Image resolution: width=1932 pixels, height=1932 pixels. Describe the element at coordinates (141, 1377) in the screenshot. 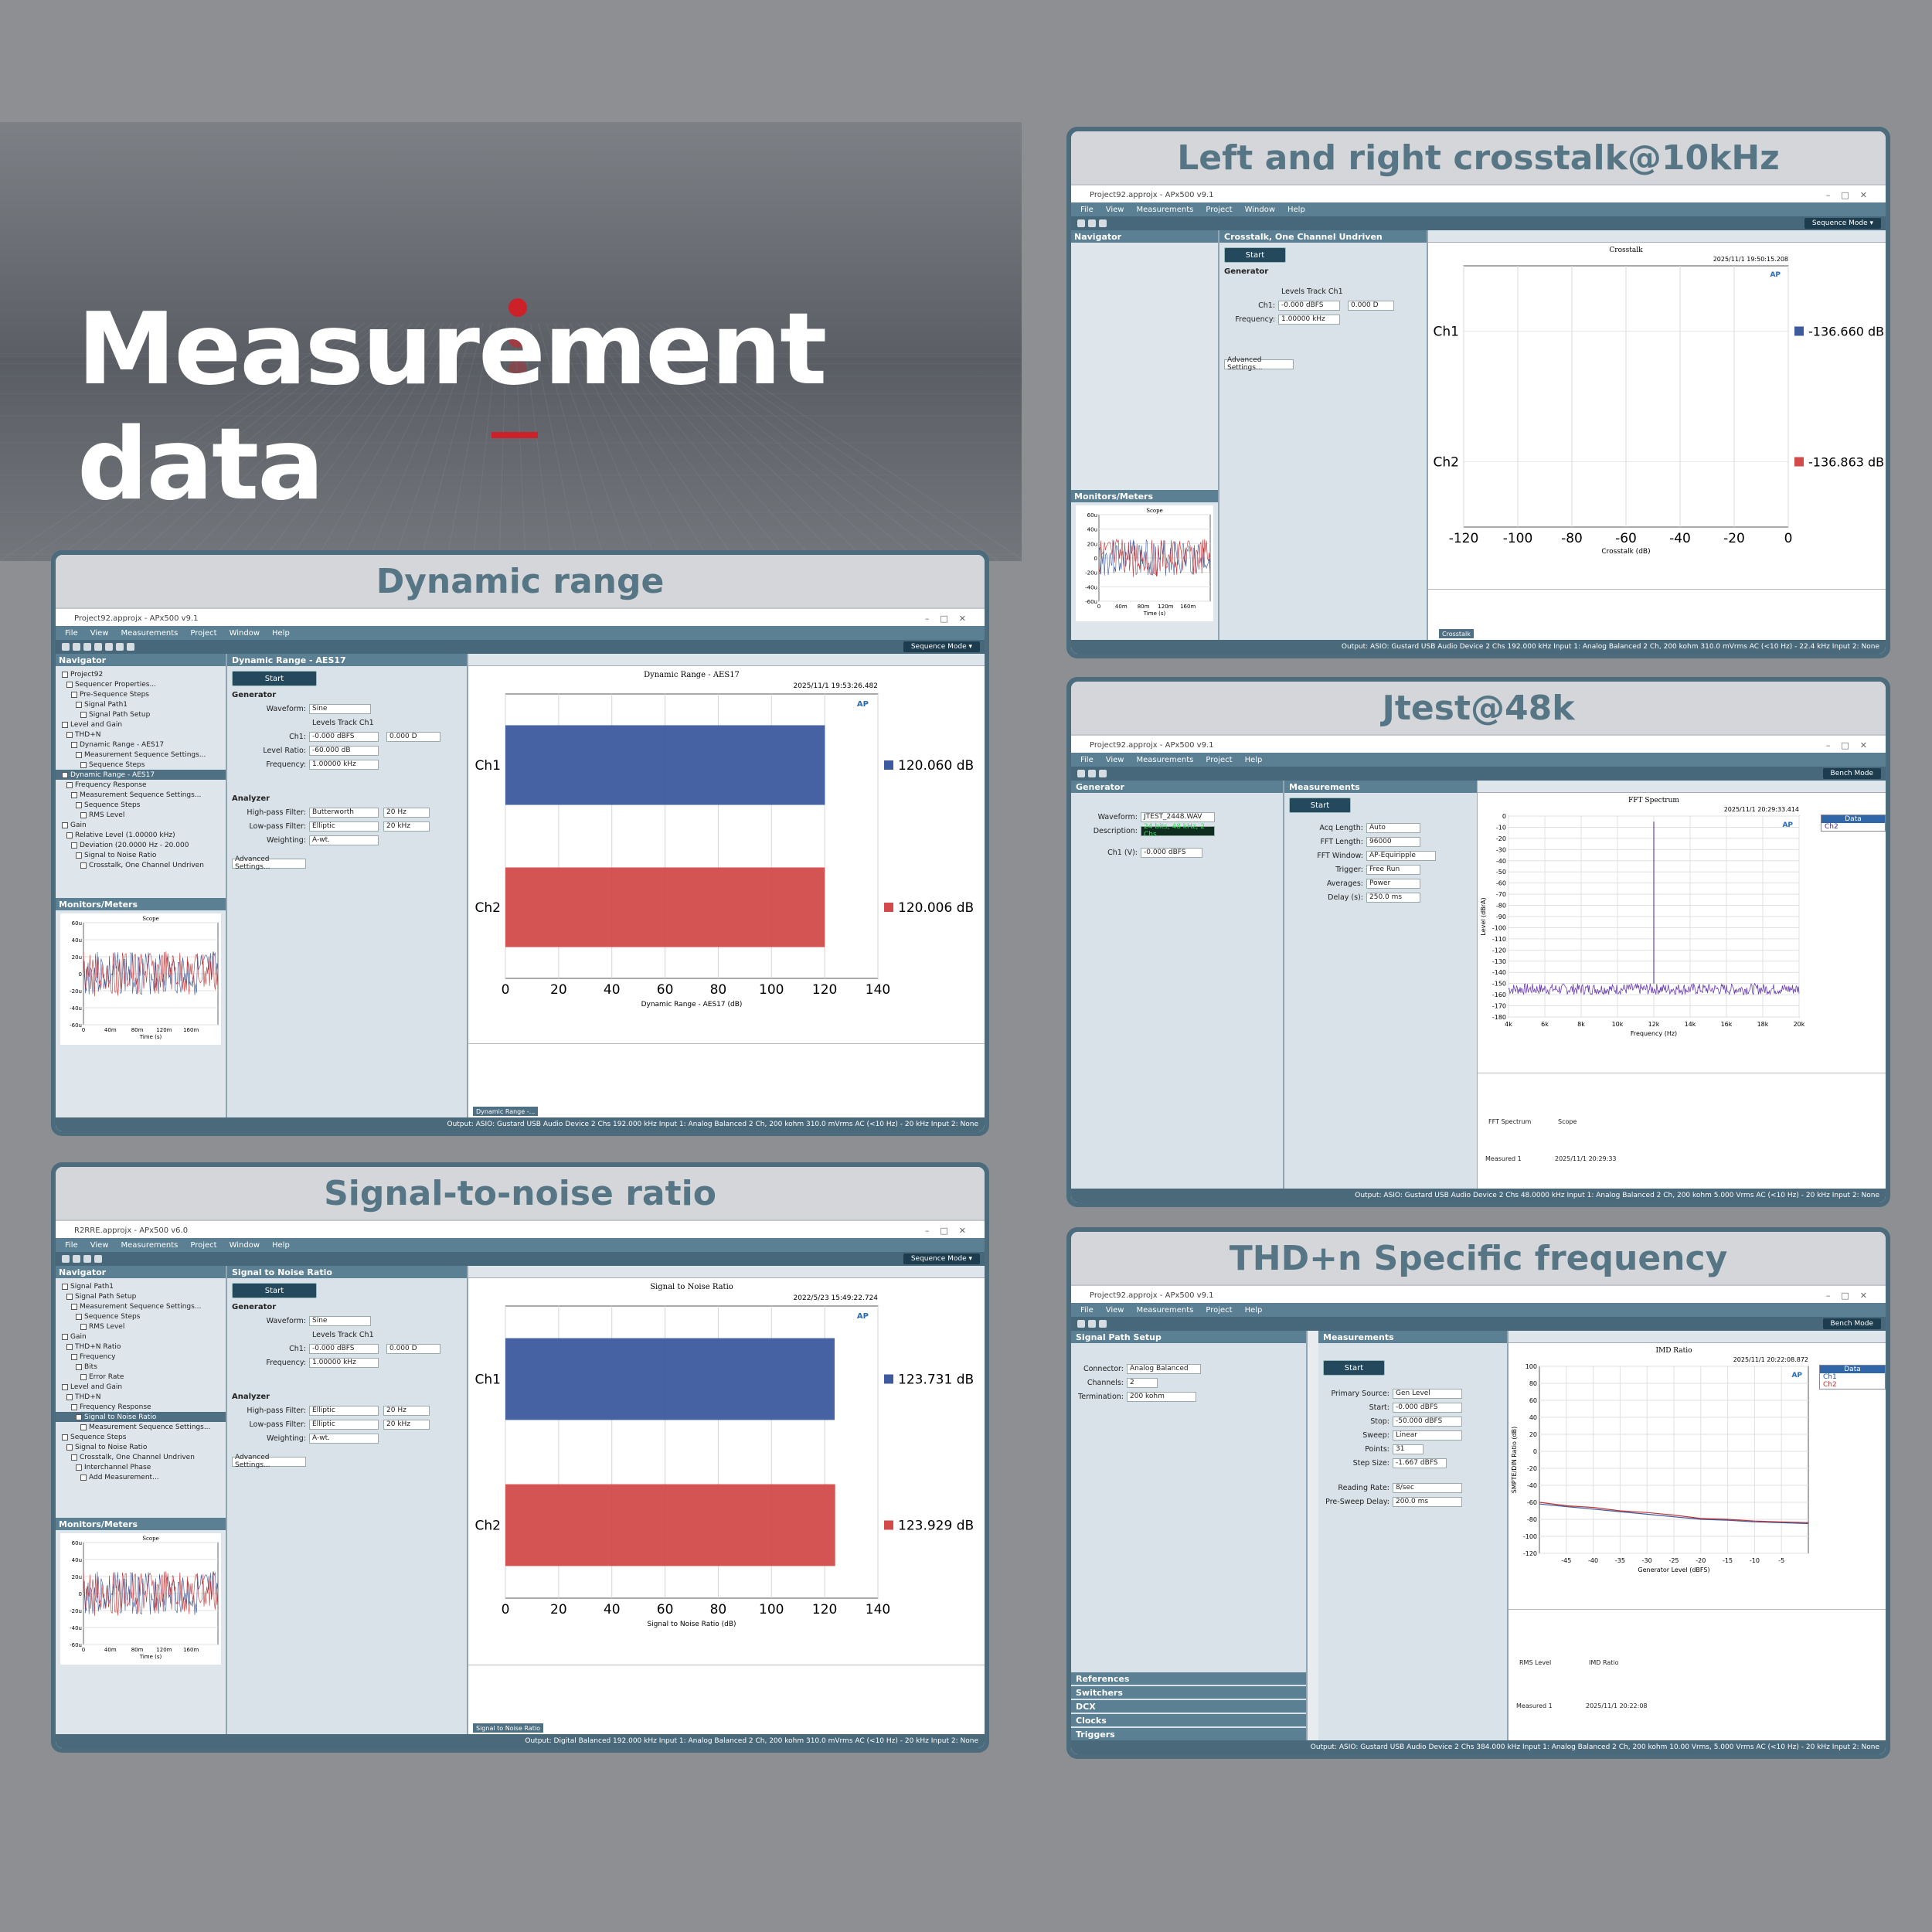

I see `navigator-item: Error Rate` at that location.